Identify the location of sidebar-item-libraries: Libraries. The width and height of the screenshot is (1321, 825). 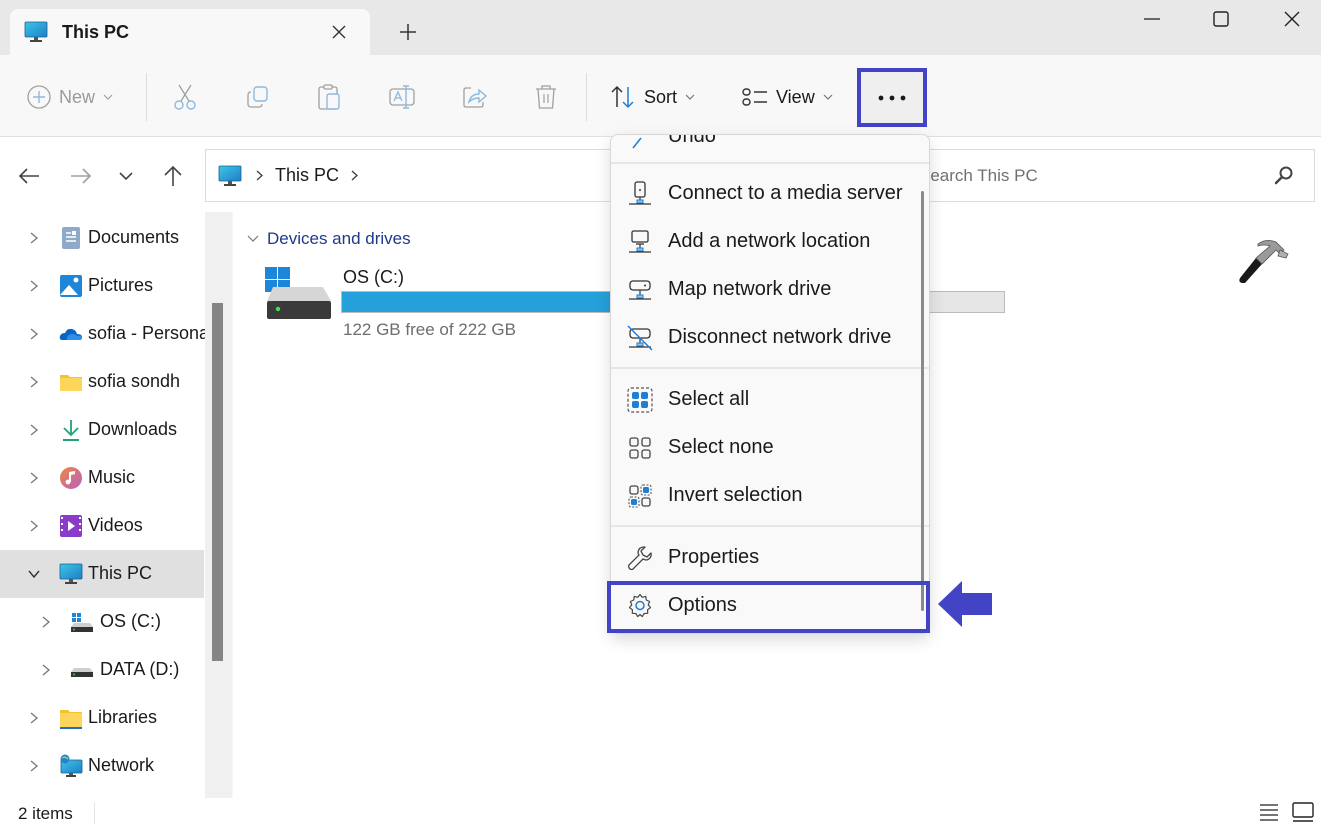
(102, 718).